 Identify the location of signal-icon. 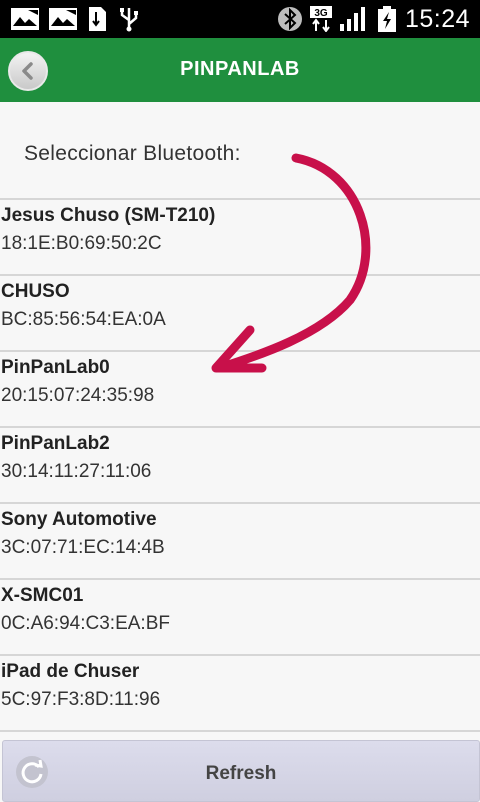
(352, 19).